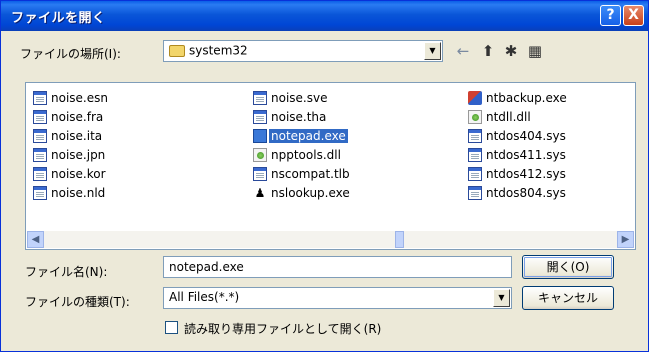  Describe the element at coordinates (300, 136) in the screenshot. I see `list-item-selected: notepad.exe` at that location.